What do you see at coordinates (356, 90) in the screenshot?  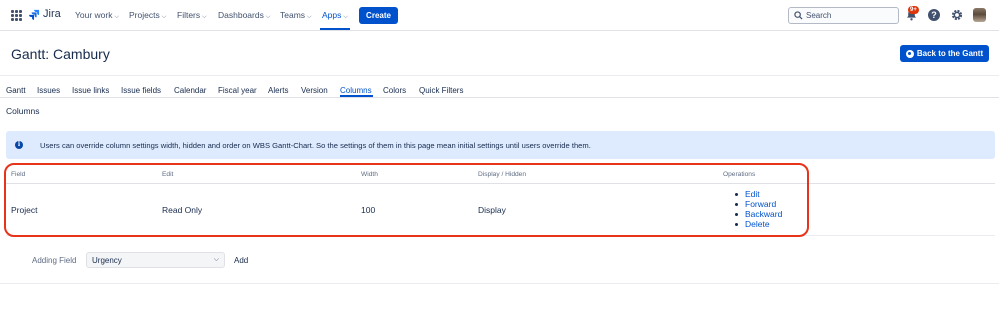 I see `tab-columns: Columns` at bounding box center [356, 90].